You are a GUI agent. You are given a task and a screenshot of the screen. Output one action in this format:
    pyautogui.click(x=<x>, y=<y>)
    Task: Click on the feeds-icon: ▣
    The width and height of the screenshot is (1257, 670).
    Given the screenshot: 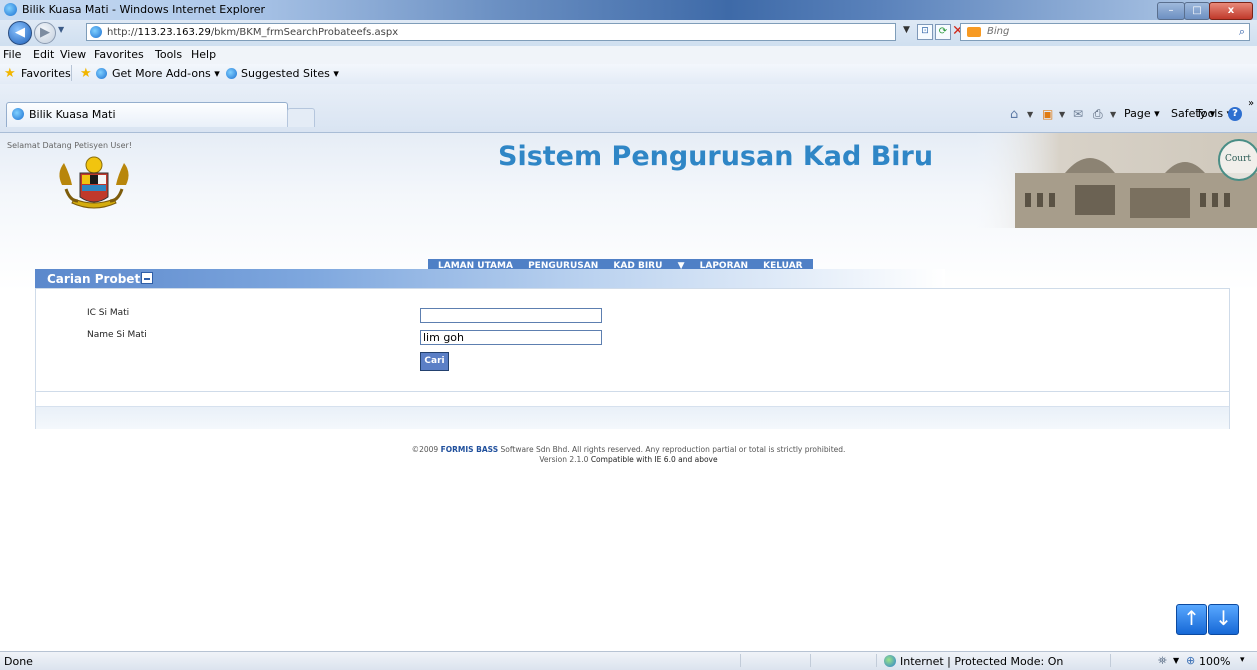 What is the action you would take?
    pyautogui.click(x=1047, y=114)
    